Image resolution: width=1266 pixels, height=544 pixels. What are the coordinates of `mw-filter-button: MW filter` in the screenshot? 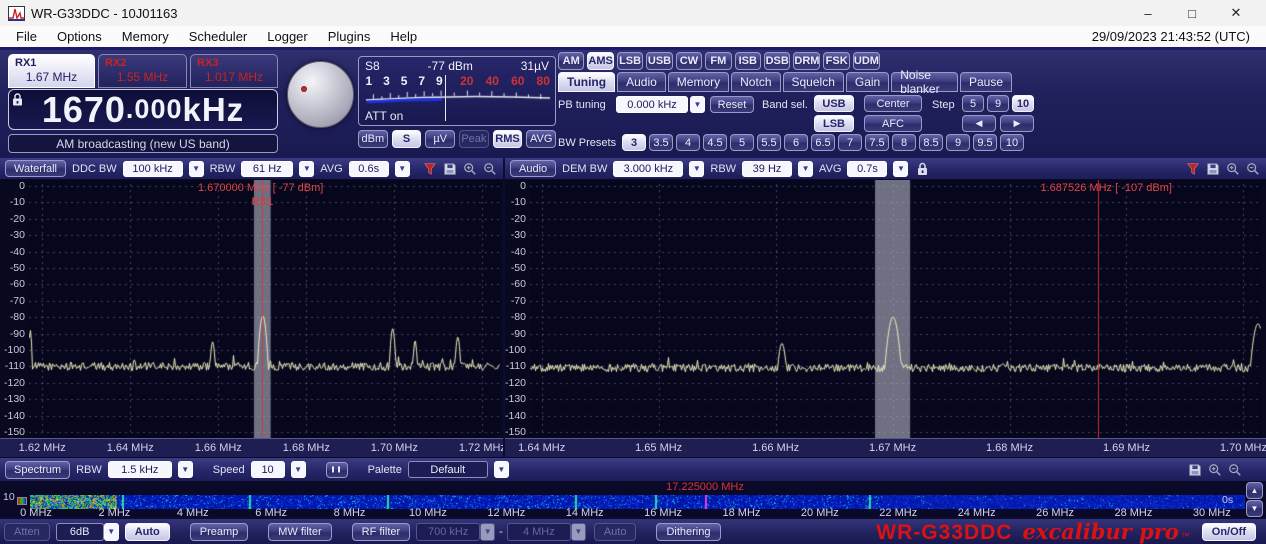 It's located at (300, 531).